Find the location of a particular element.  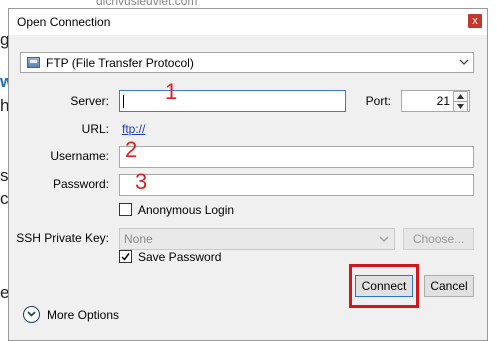

port-input: 21 is located at coordinates (435, 101).